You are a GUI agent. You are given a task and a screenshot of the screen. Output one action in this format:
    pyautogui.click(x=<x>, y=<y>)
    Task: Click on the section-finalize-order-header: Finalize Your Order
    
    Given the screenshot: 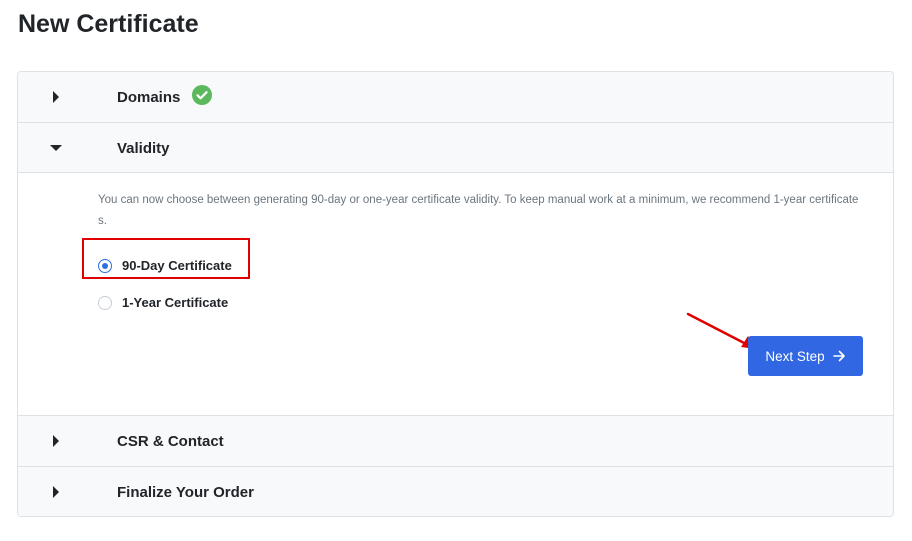 What is the action you would take?
    pyautogui.click(x=455, y=491)
    